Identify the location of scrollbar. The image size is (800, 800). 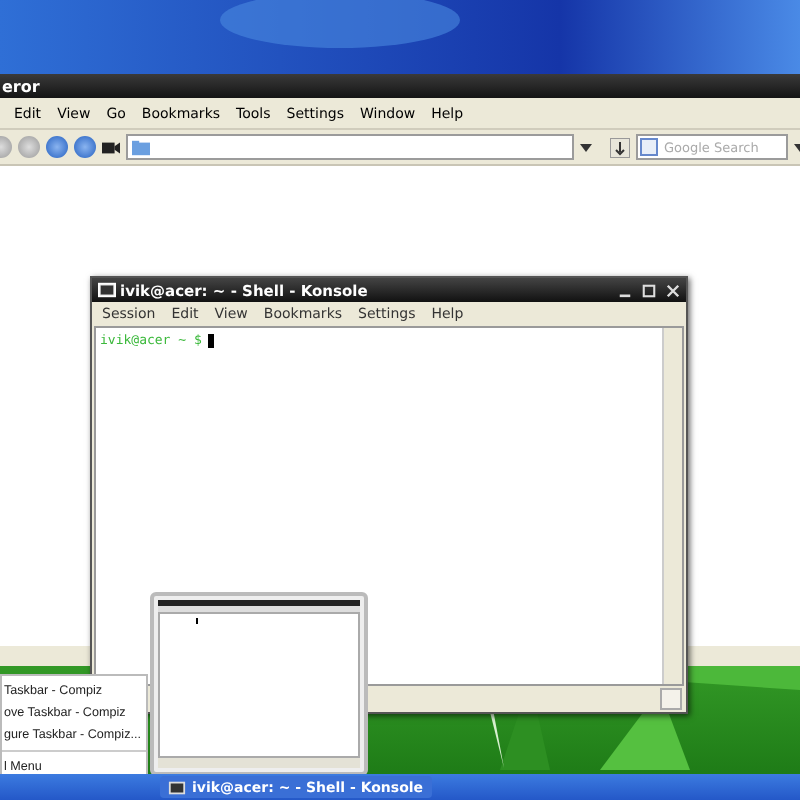
(672, 506).